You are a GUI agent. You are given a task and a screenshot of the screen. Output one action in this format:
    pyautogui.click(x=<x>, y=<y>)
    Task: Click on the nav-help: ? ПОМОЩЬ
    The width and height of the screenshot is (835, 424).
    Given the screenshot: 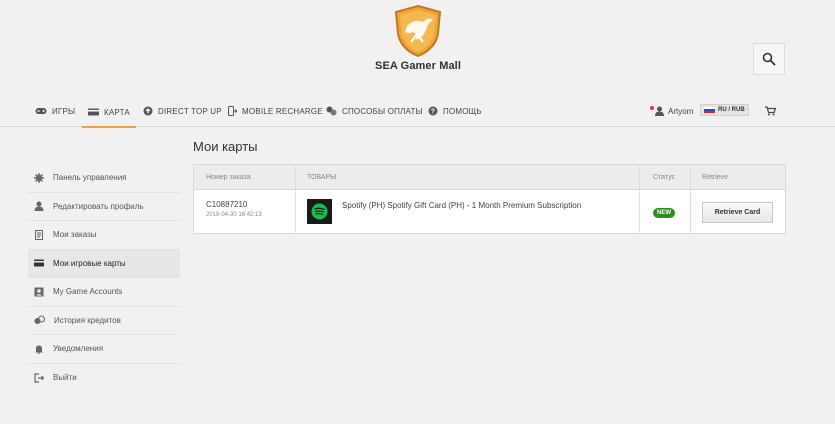 What is the action you would take?
    pyautogui.click(x=455, y=111)
    